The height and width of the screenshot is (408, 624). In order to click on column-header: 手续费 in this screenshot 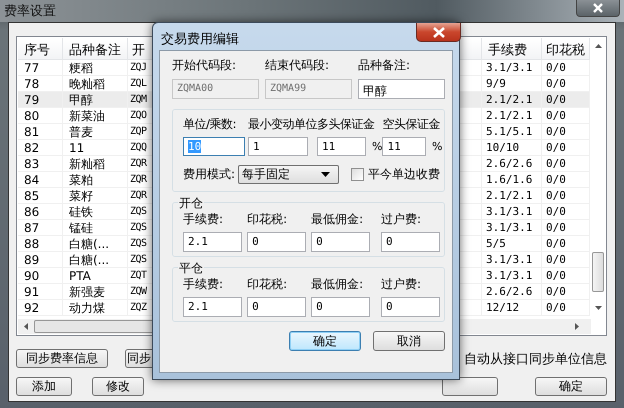, I will do `click(512, 49)`.